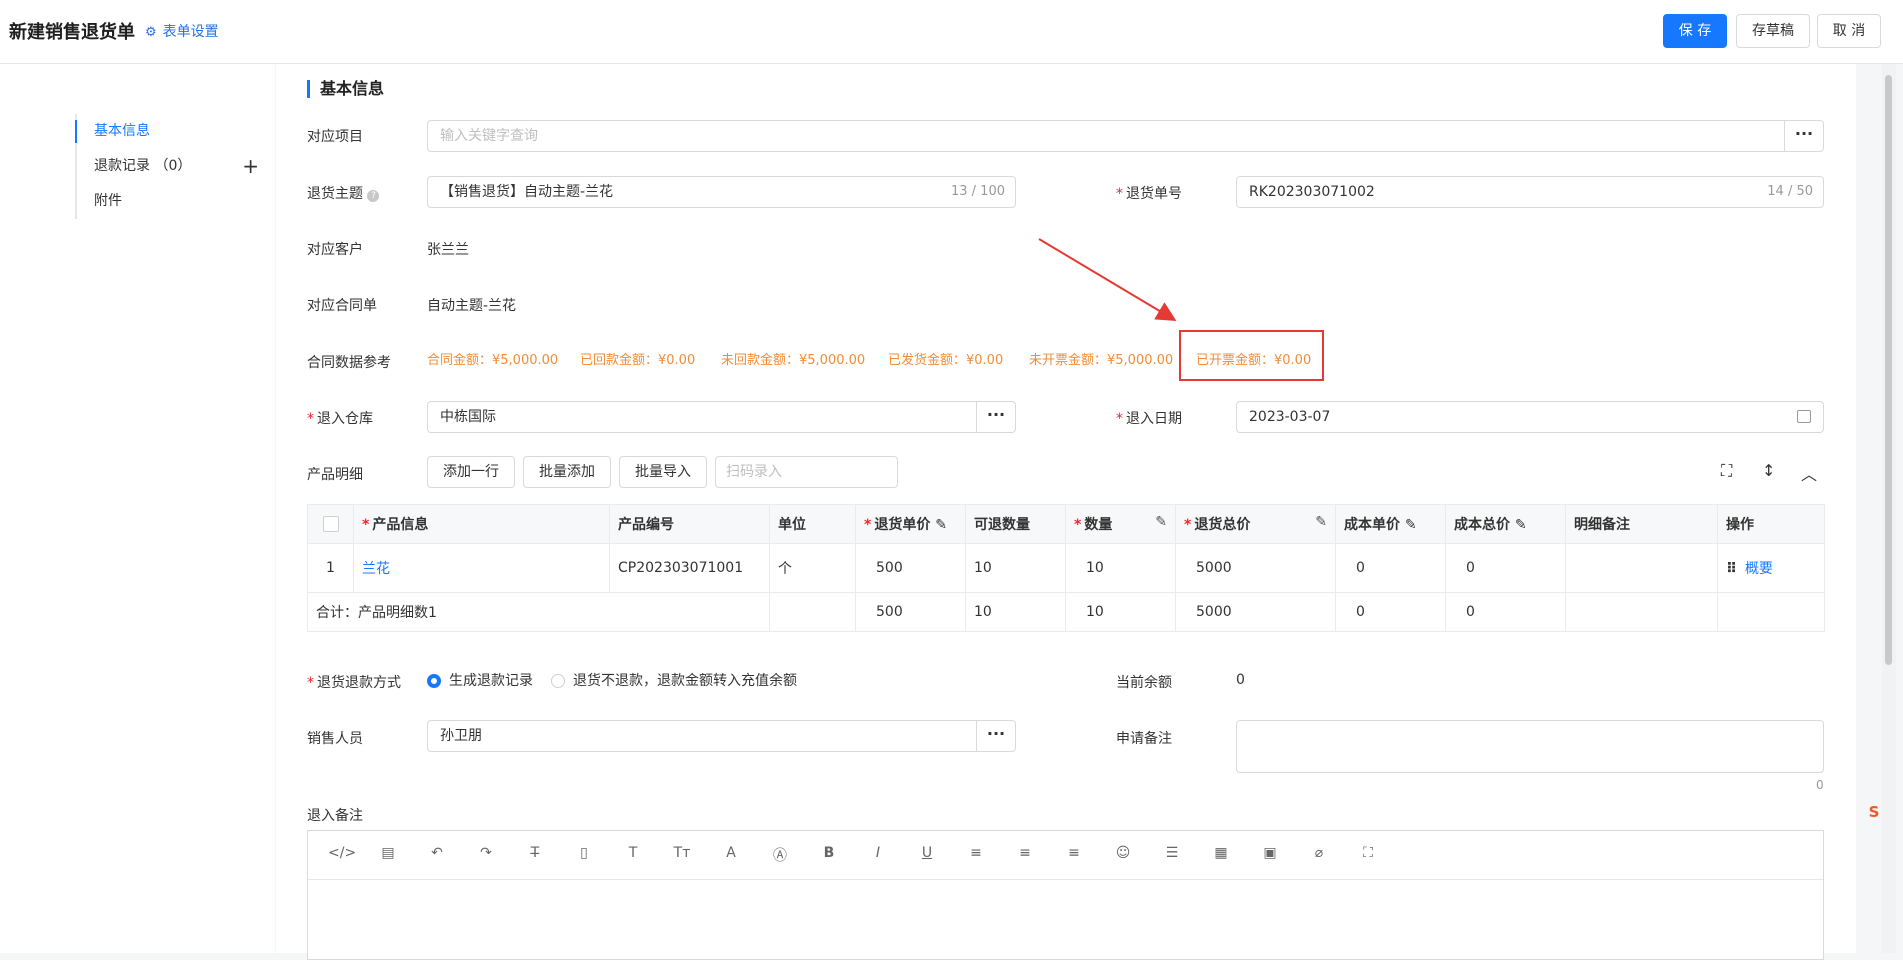 This screenshot has width=1903, height=960. Describe the element at coordinates (927, 853) in the screenshot. I see `underline-icon: U` at that location.